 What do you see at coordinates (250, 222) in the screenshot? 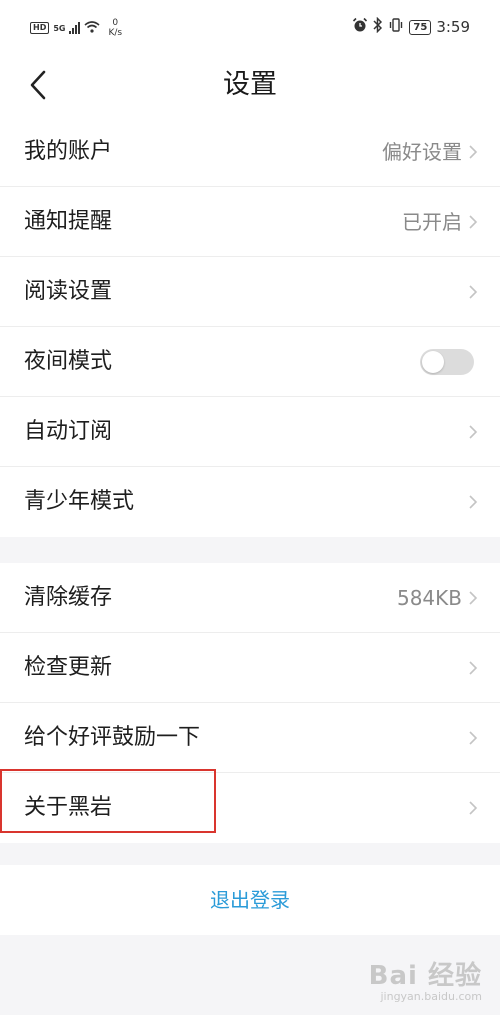
I see `settings-row-notifications: 通知提醒 已开启` at bounding box center [250, 222].